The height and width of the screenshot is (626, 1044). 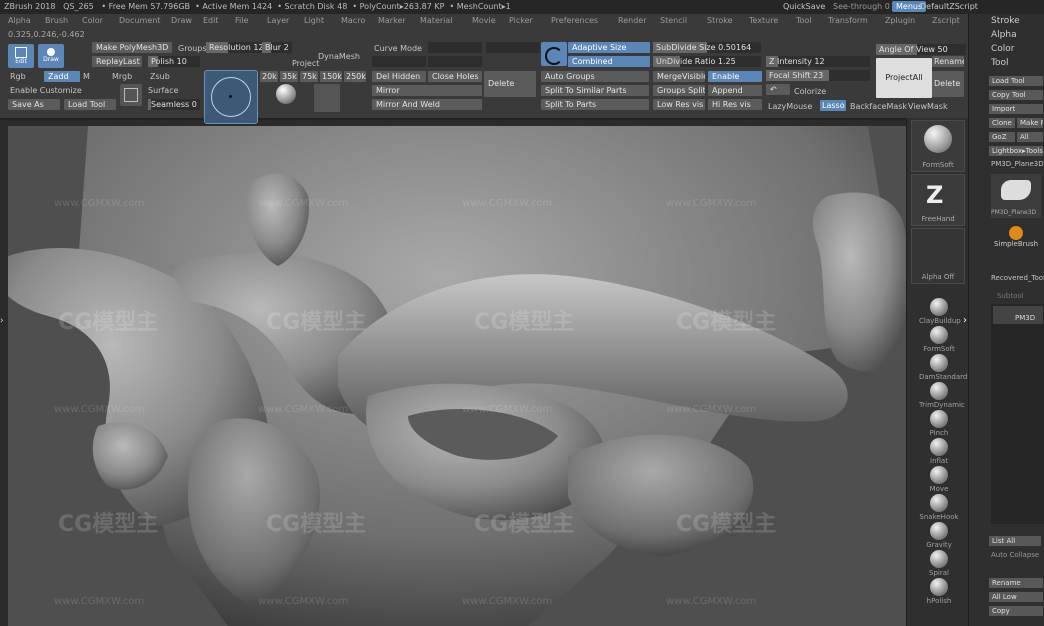 I want to click on menu-material: Material, so click(x=436, y=20).